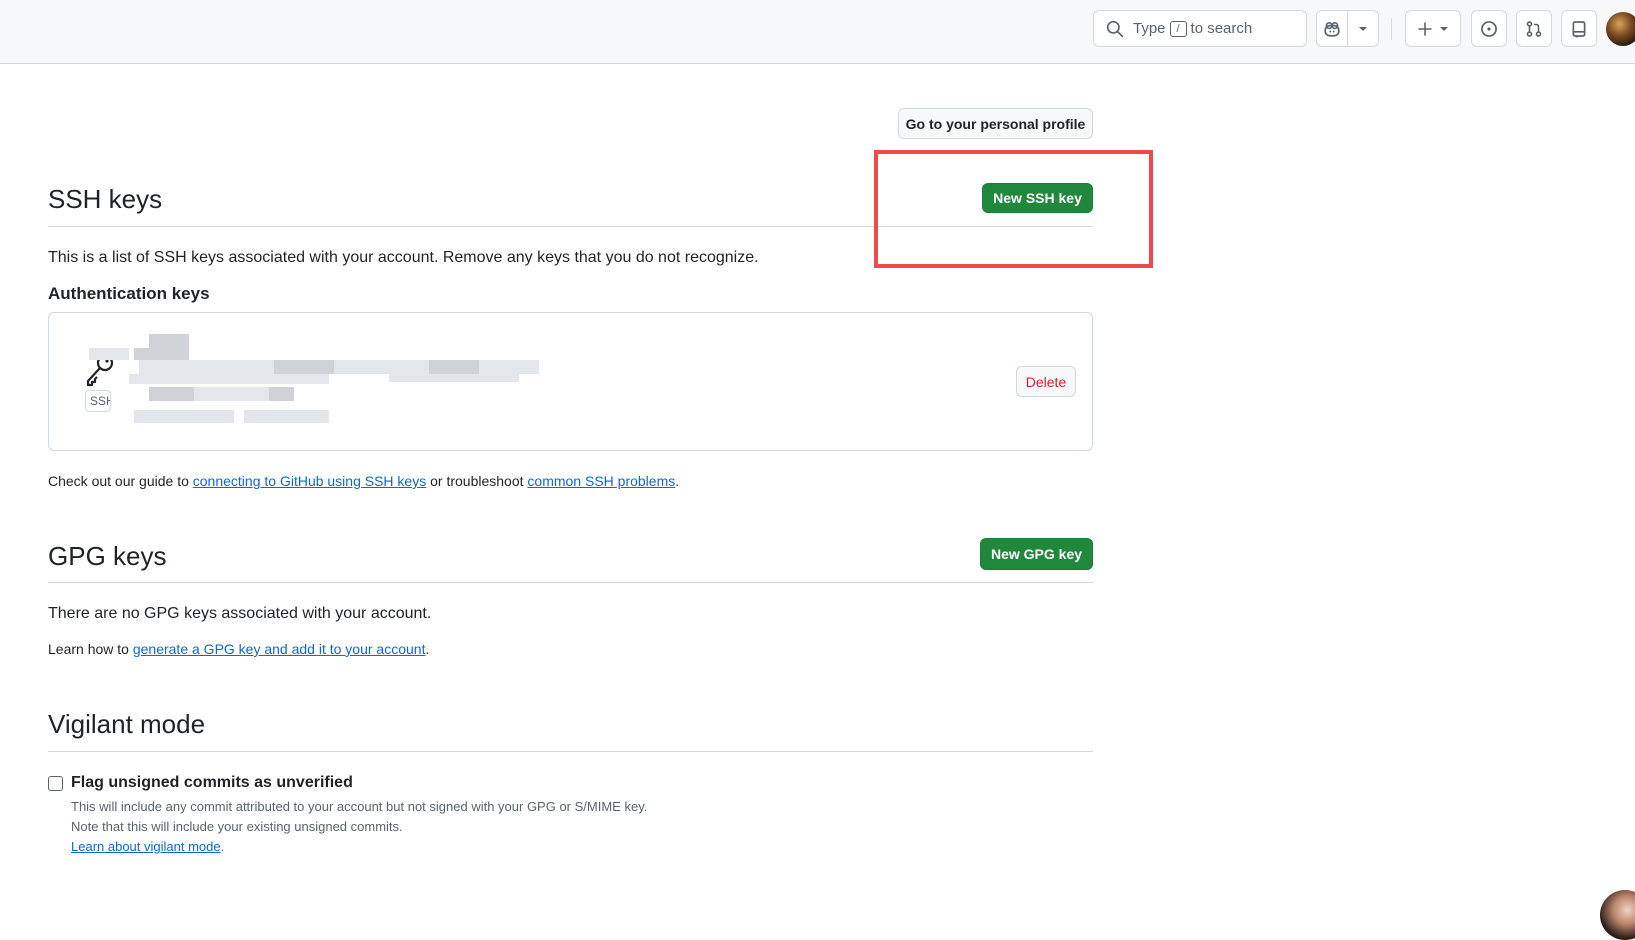 Image resolution: width=1635 pixels, height=940 pixels. What do you see at coordinates (107, 556) in the screenshot?
I see `gpg-keys-title: GPG keys` at bounding box center [107, 556].